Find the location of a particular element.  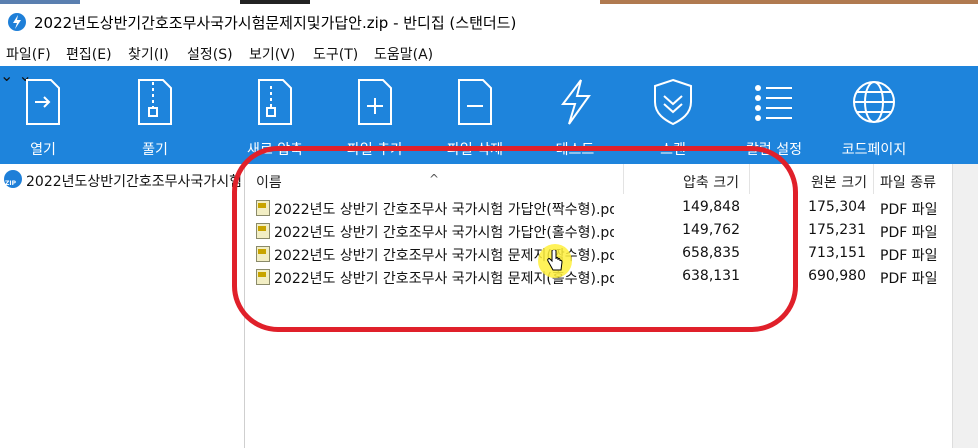

menu-find: 찾기(I) is located at coordinates (148, 54).